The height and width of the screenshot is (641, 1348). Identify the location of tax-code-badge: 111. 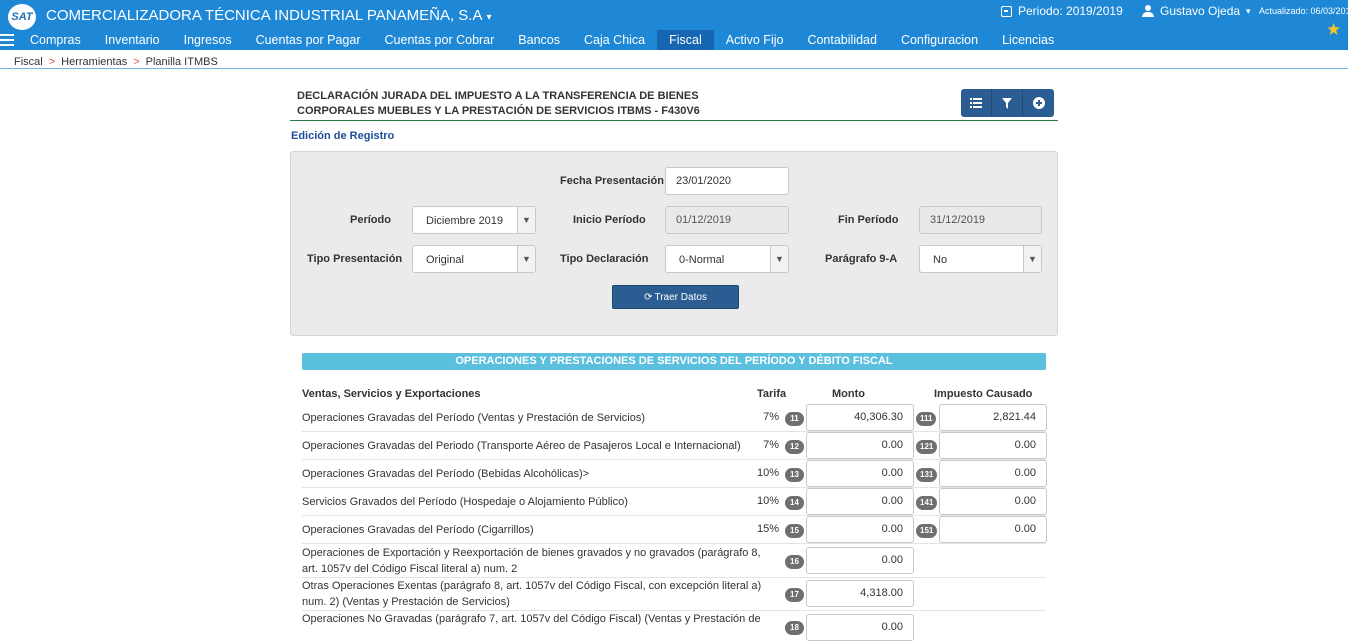
(926, 419).